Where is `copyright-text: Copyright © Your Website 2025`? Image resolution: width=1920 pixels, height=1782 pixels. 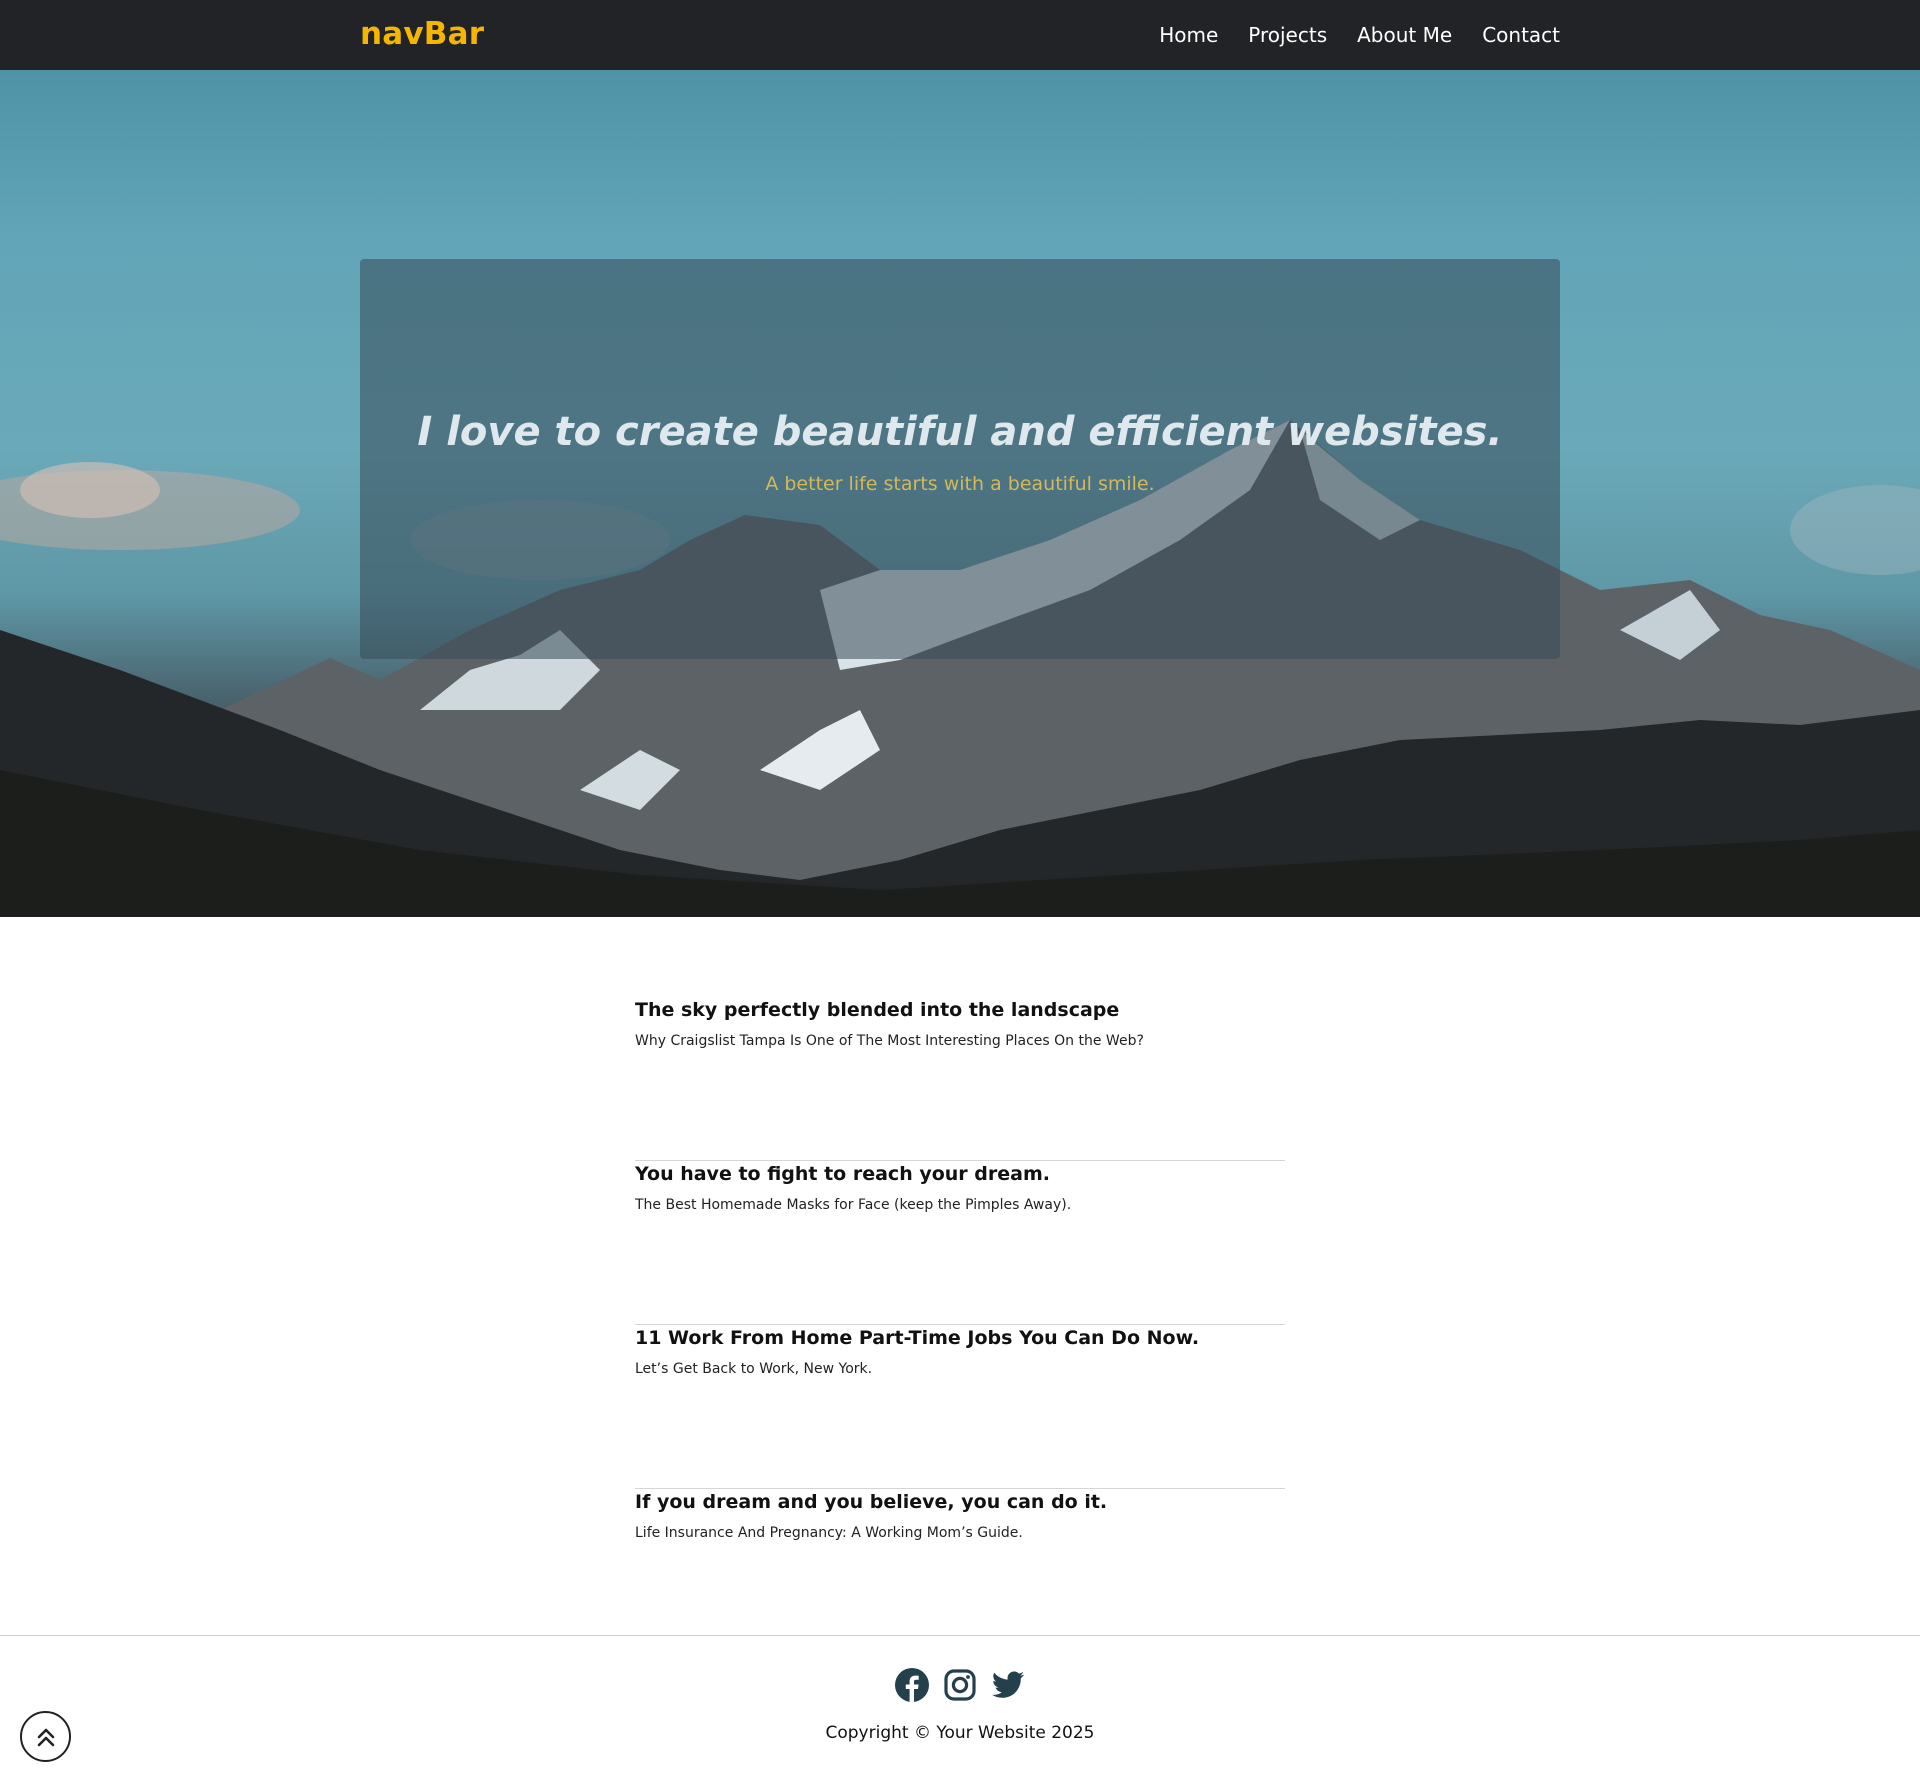 copyright-text: Copyright © Your Website 2025 is located at coordinates (960, 1733).